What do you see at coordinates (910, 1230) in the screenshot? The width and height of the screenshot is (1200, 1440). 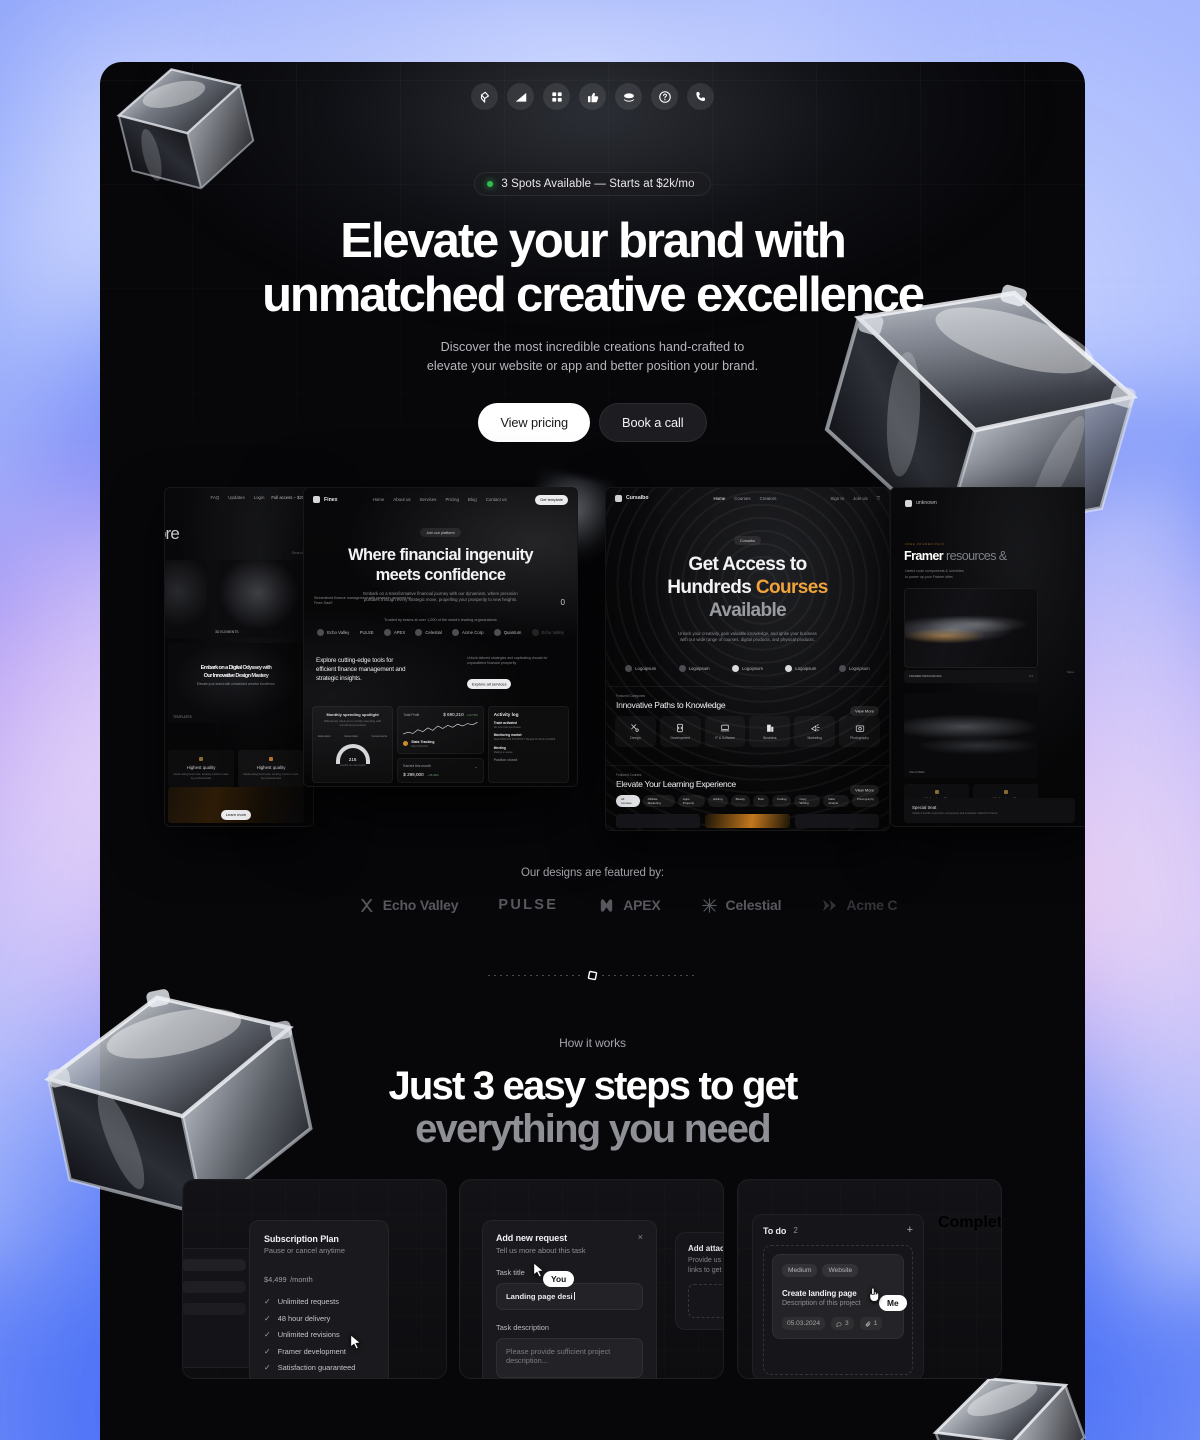 I see `add-task-button: +` at bounding box center [910, 1230].